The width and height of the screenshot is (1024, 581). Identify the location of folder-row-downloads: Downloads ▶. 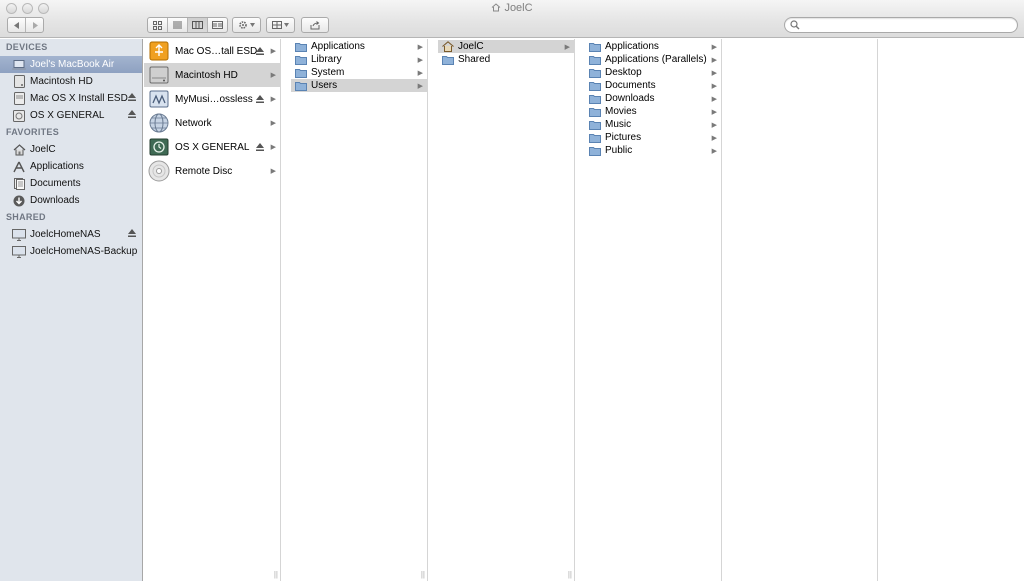
(653, 98).